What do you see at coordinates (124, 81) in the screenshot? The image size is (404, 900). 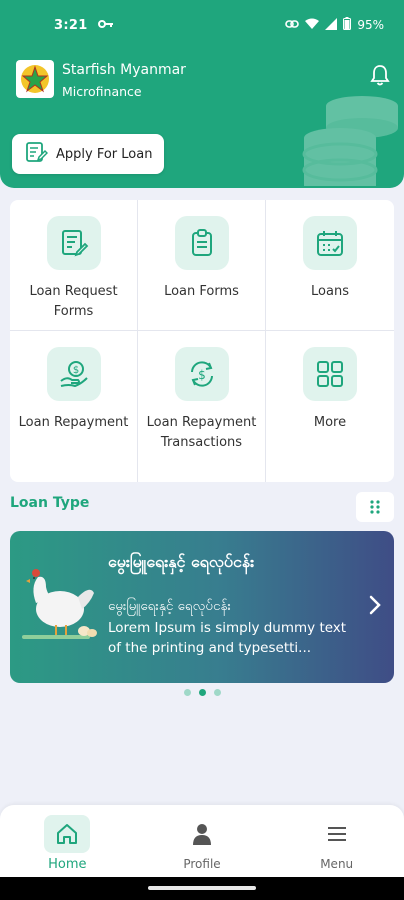 I see `brand: Starfish Myanmar Microfinance` at bounding box center [124, 81].